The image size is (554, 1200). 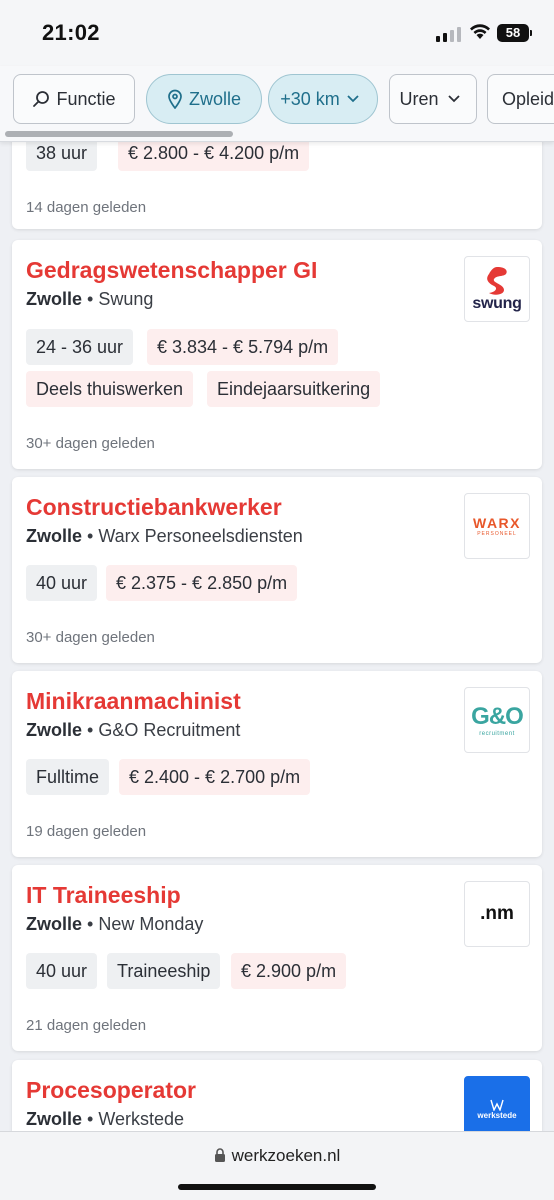 I want to click on salary-tag: € 2.900 p/m, so click(x=289, y=971).